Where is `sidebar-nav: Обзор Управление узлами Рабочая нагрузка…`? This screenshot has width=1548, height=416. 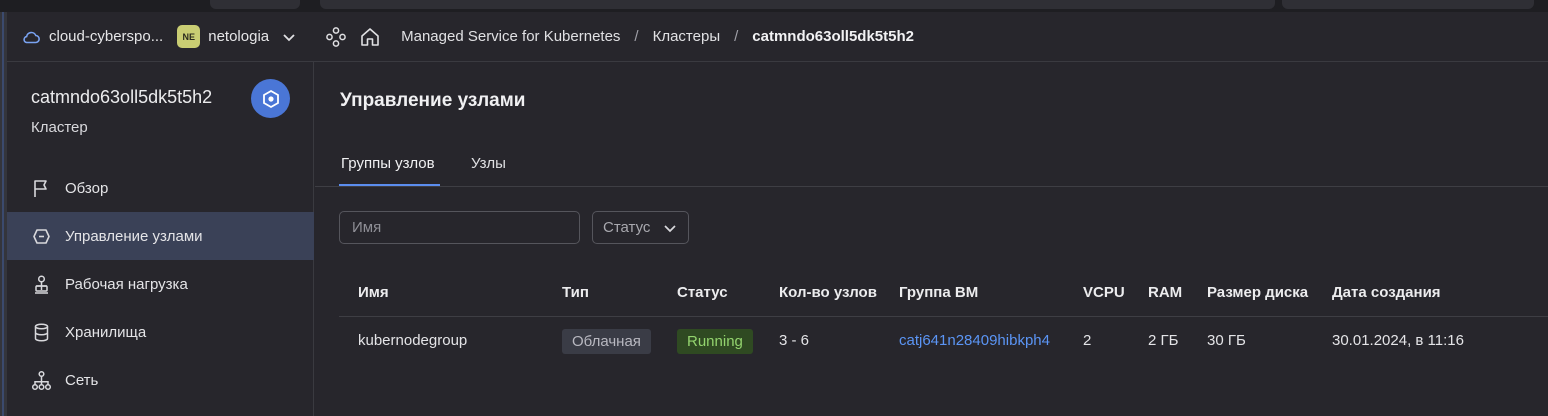 sidebar-nav: Обзор Управление узлами Рабочая нагрузка… is located at coordinates (160, 284).